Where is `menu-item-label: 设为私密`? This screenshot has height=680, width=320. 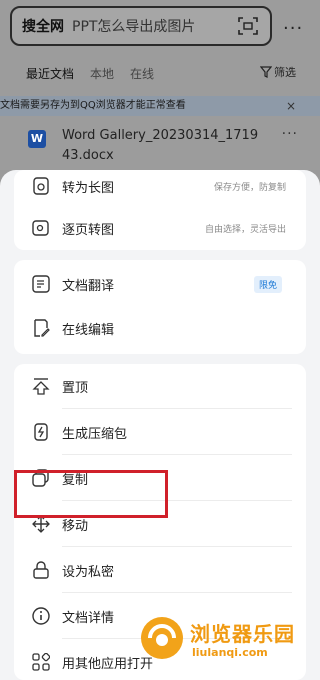 menu-item-label: 设为私密 is located at coordinates (88, 572).